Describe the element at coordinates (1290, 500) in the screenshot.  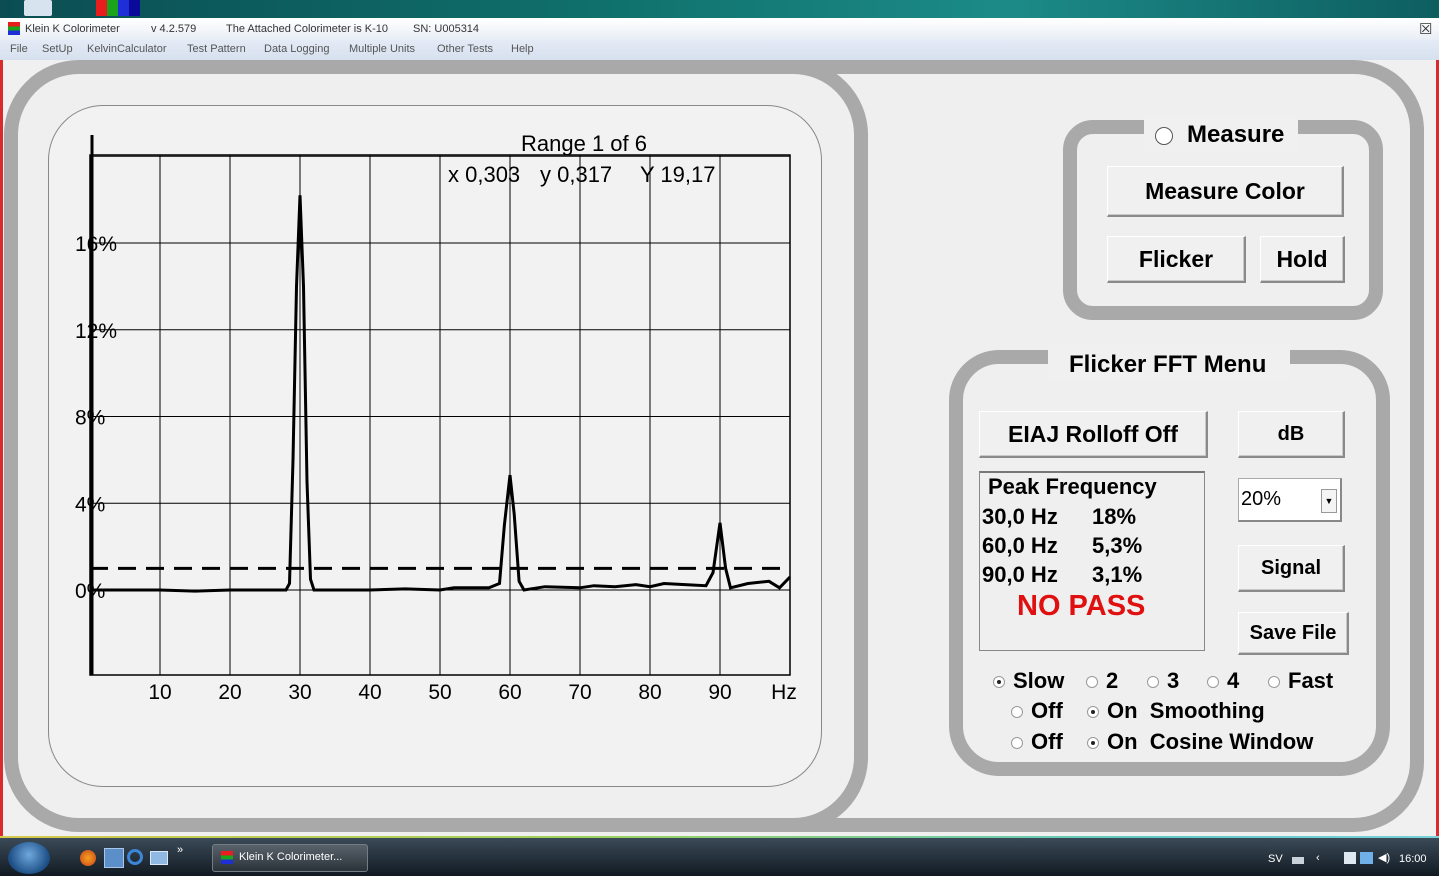
I see `scale-dropdown: 20% ▼` at that location.